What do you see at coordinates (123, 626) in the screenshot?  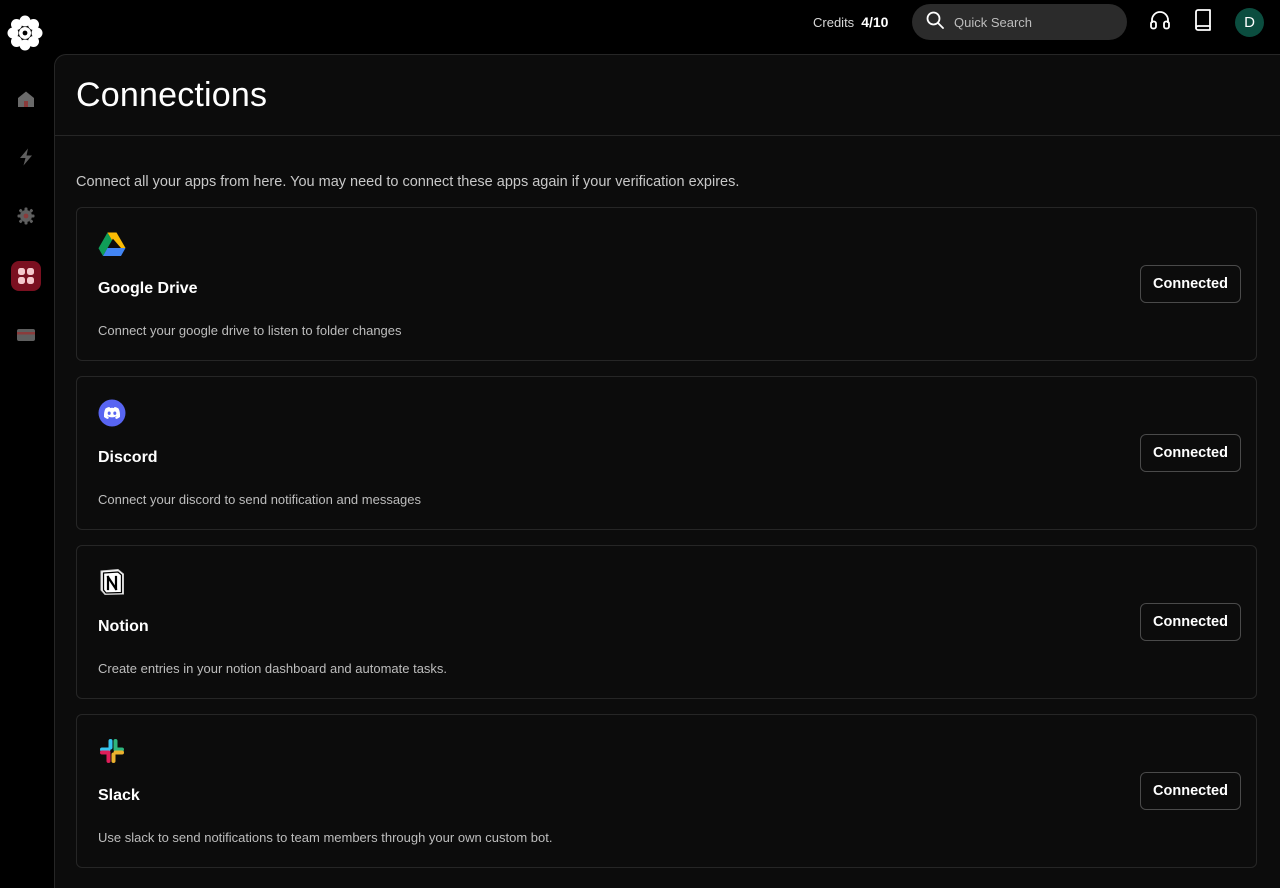 I see `connection-name: Notion` at bounding box center [123, 626].